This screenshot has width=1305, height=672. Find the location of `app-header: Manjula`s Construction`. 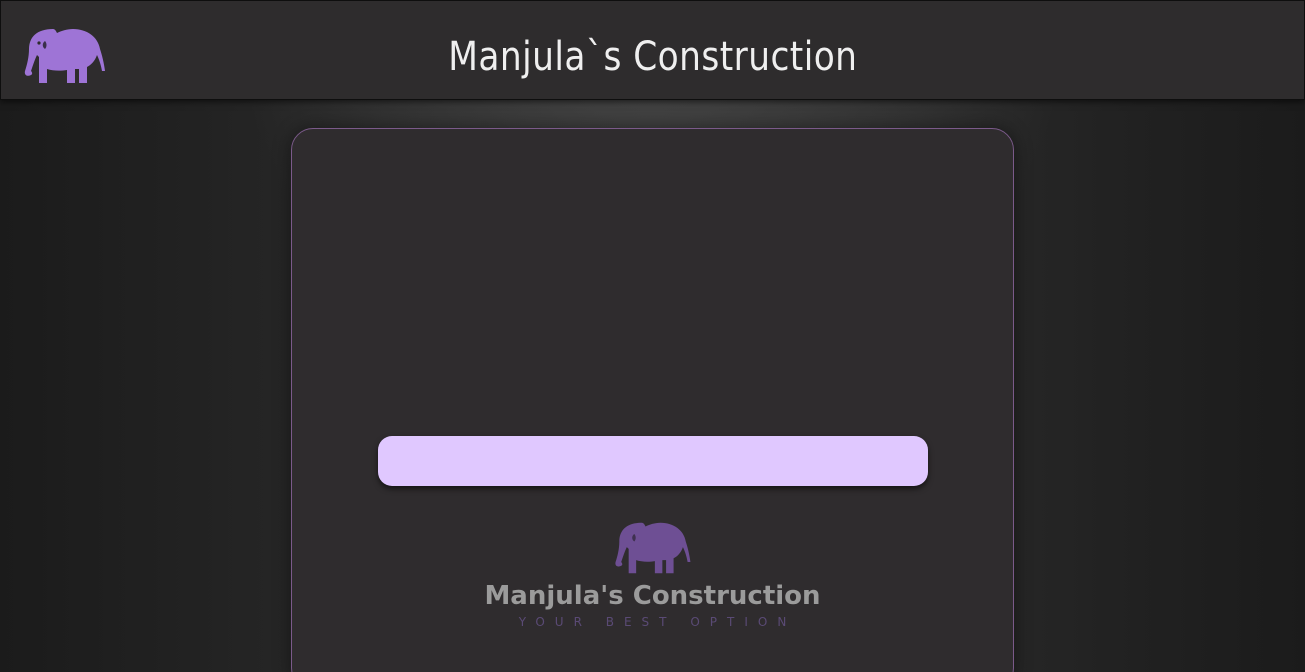

app-header: Manjula`s Construction is located at coordinates (652, 50).